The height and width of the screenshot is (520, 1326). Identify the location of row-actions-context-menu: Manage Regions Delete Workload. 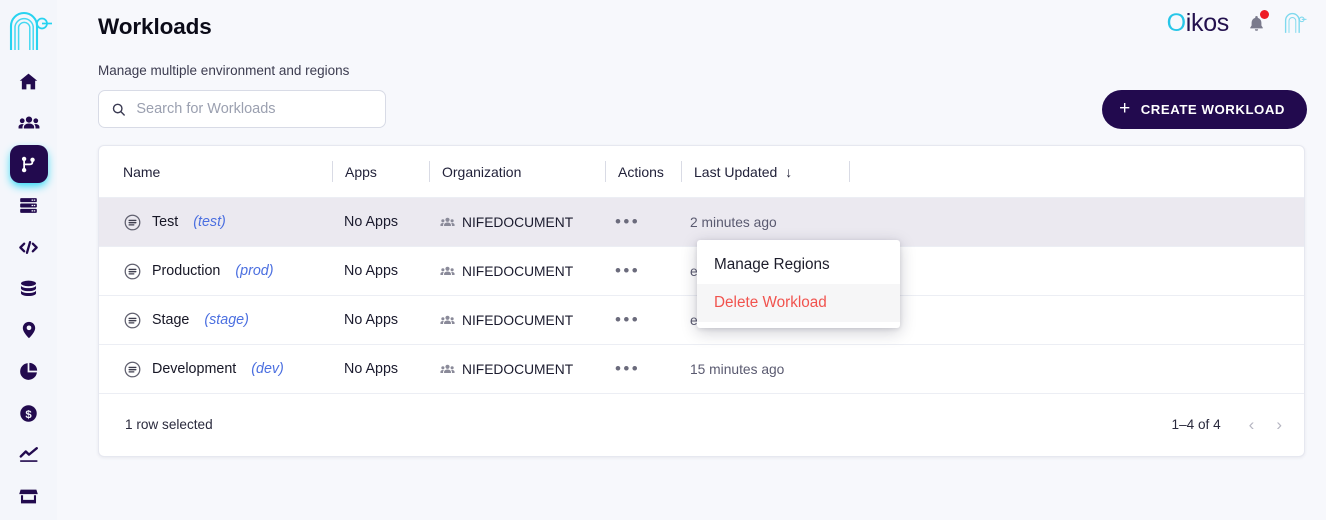
(798, 284).